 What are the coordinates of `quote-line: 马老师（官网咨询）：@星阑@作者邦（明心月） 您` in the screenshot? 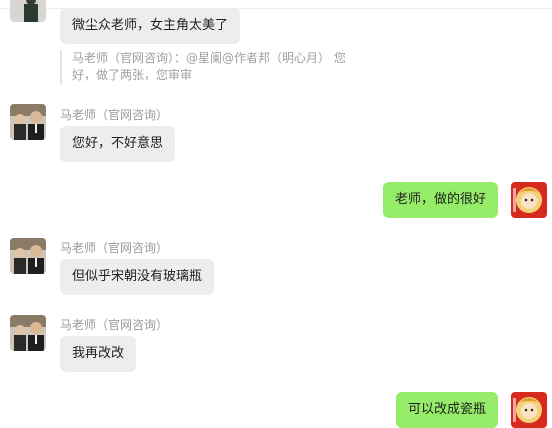 It's located at (209, 58).